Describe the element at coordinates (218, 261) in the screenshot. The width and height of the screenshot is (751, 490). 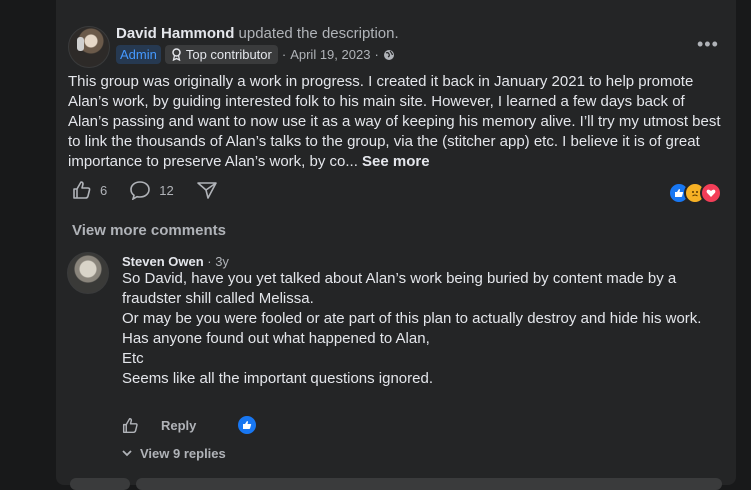
I see `comment-time: · 3y` at that location.